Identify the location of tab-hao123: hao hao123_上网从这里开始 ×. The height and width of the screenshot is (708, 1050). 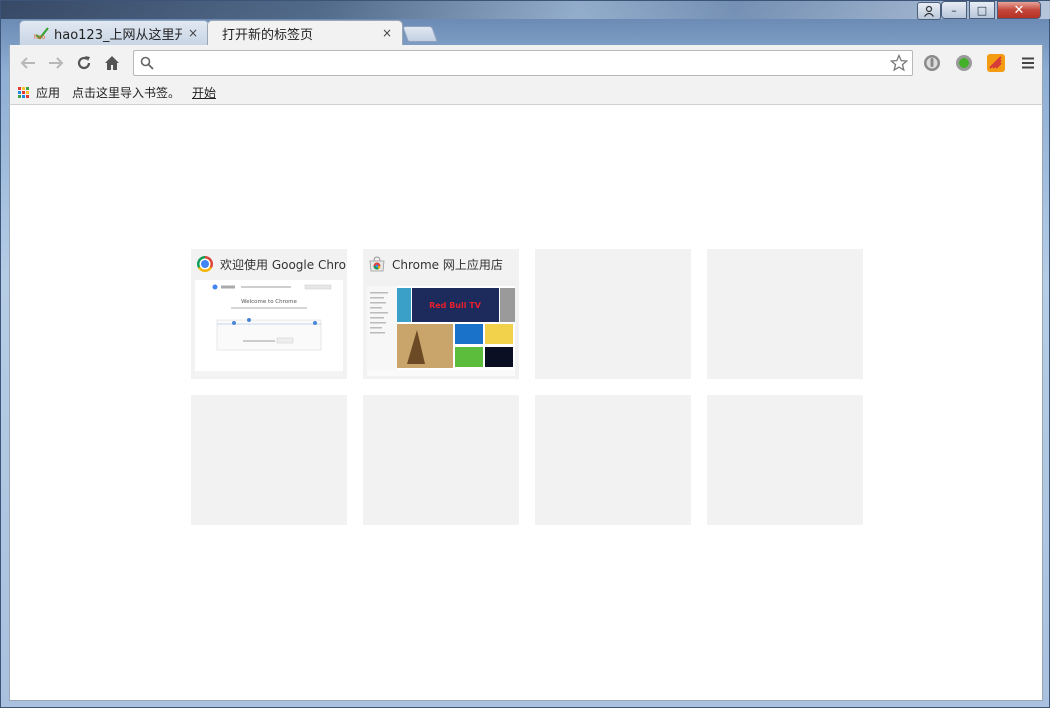
(114, 32).